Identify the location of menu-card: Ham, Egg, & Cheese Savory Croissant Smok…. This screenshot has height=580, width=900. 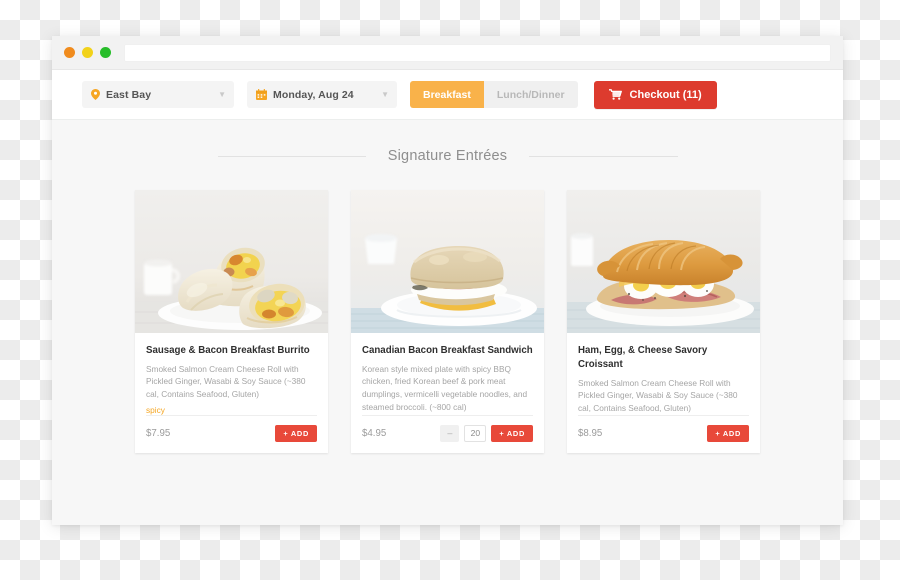
(663, 321).